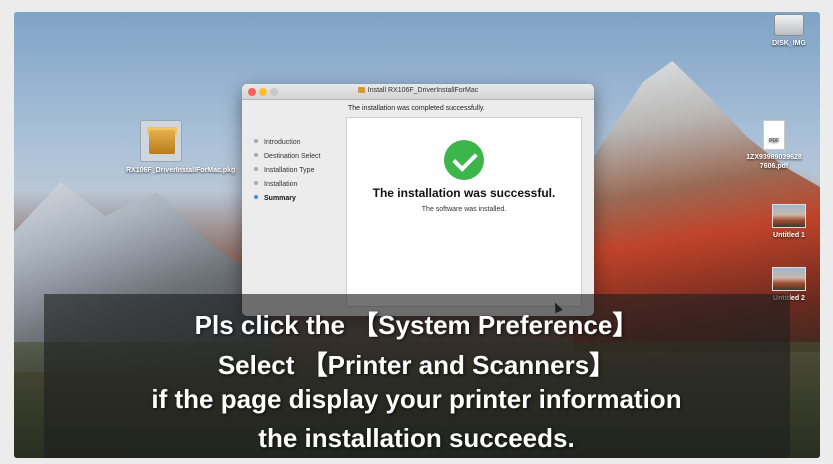 Image resolution: width=833 pixels, height=464 pixels. Describe the element at coordinates (789, 25) in the screenshot. I see `disk-icon` at that location.